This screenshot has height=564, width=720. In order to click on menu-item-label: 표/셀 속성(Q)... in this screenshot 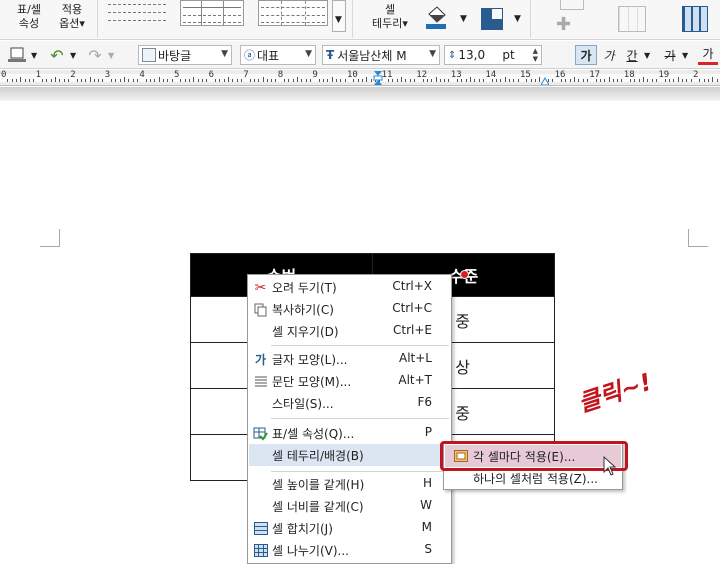, I will do `click(313, 434)`.